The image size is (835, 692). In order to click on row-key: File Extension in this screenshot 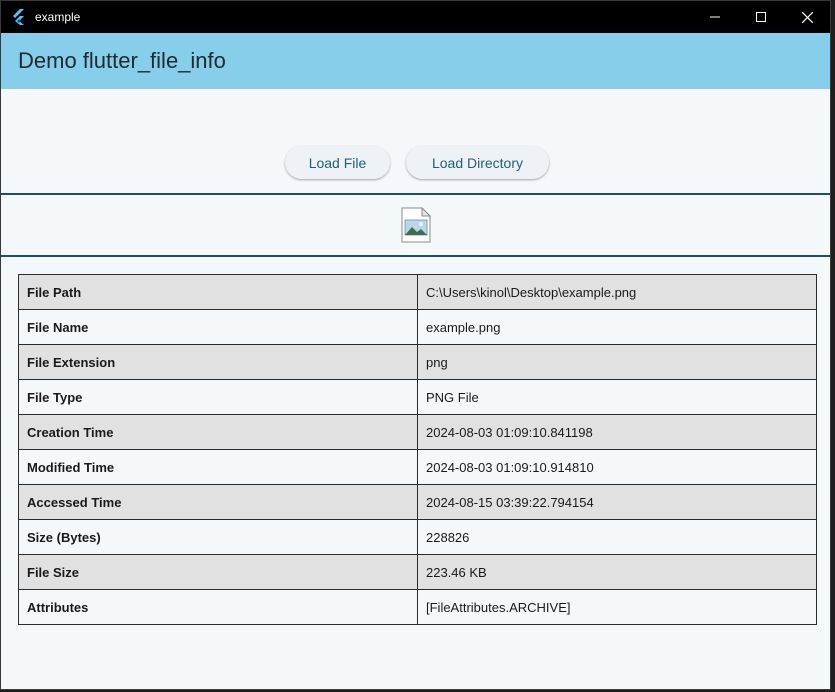, I will do `click(218, 362)`.